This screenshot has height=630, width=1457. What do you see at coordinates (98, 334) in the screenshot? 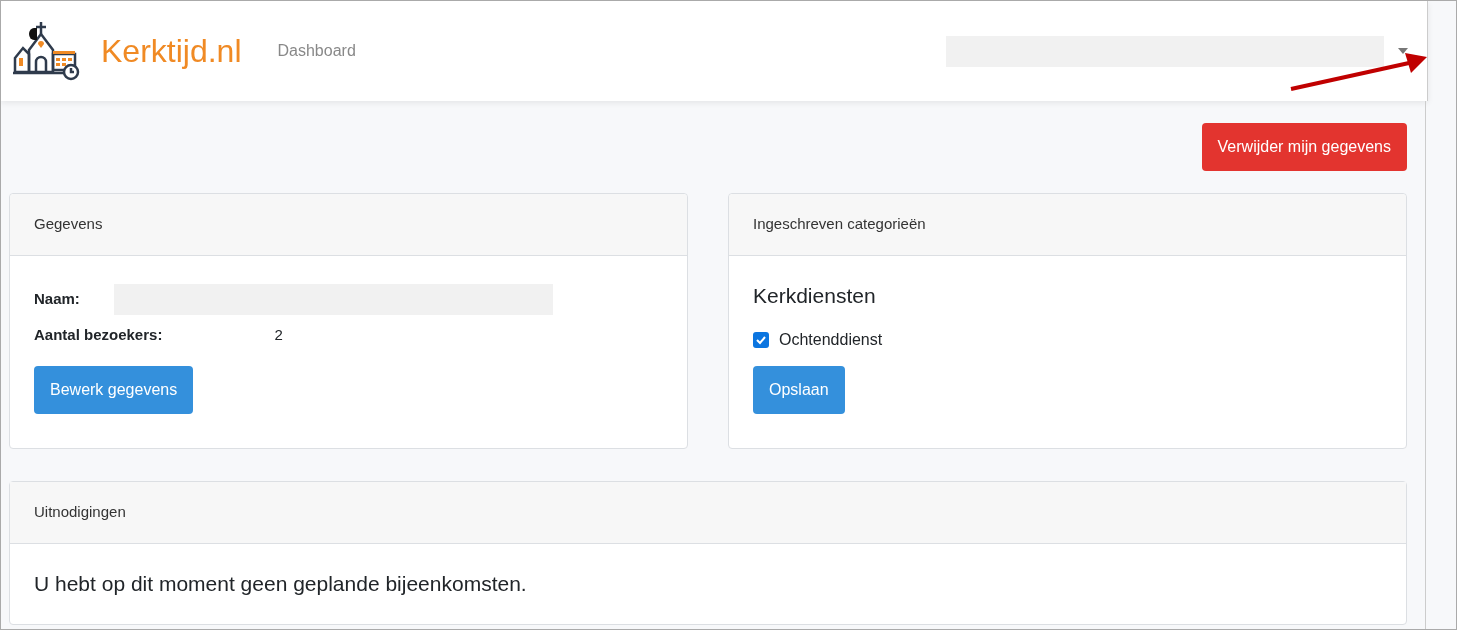
I see `field-label: Aantal bezoekers:` at bounding box center [98, 334].